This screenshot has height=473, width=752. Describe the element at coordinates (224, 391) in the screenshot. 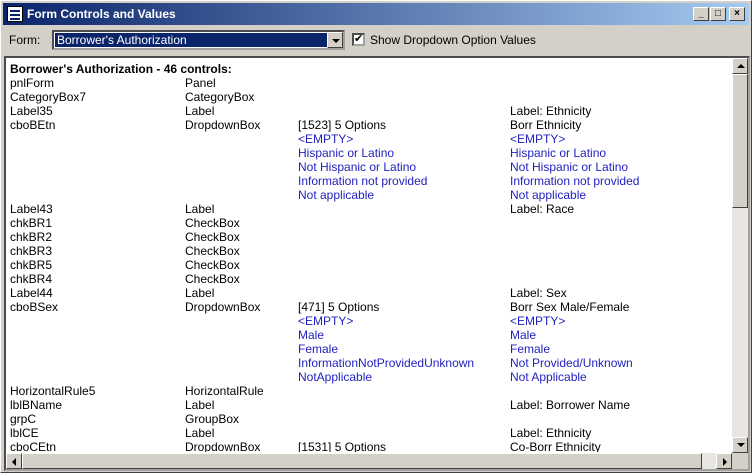

I see `control-type: HorizontalRule` at that location.